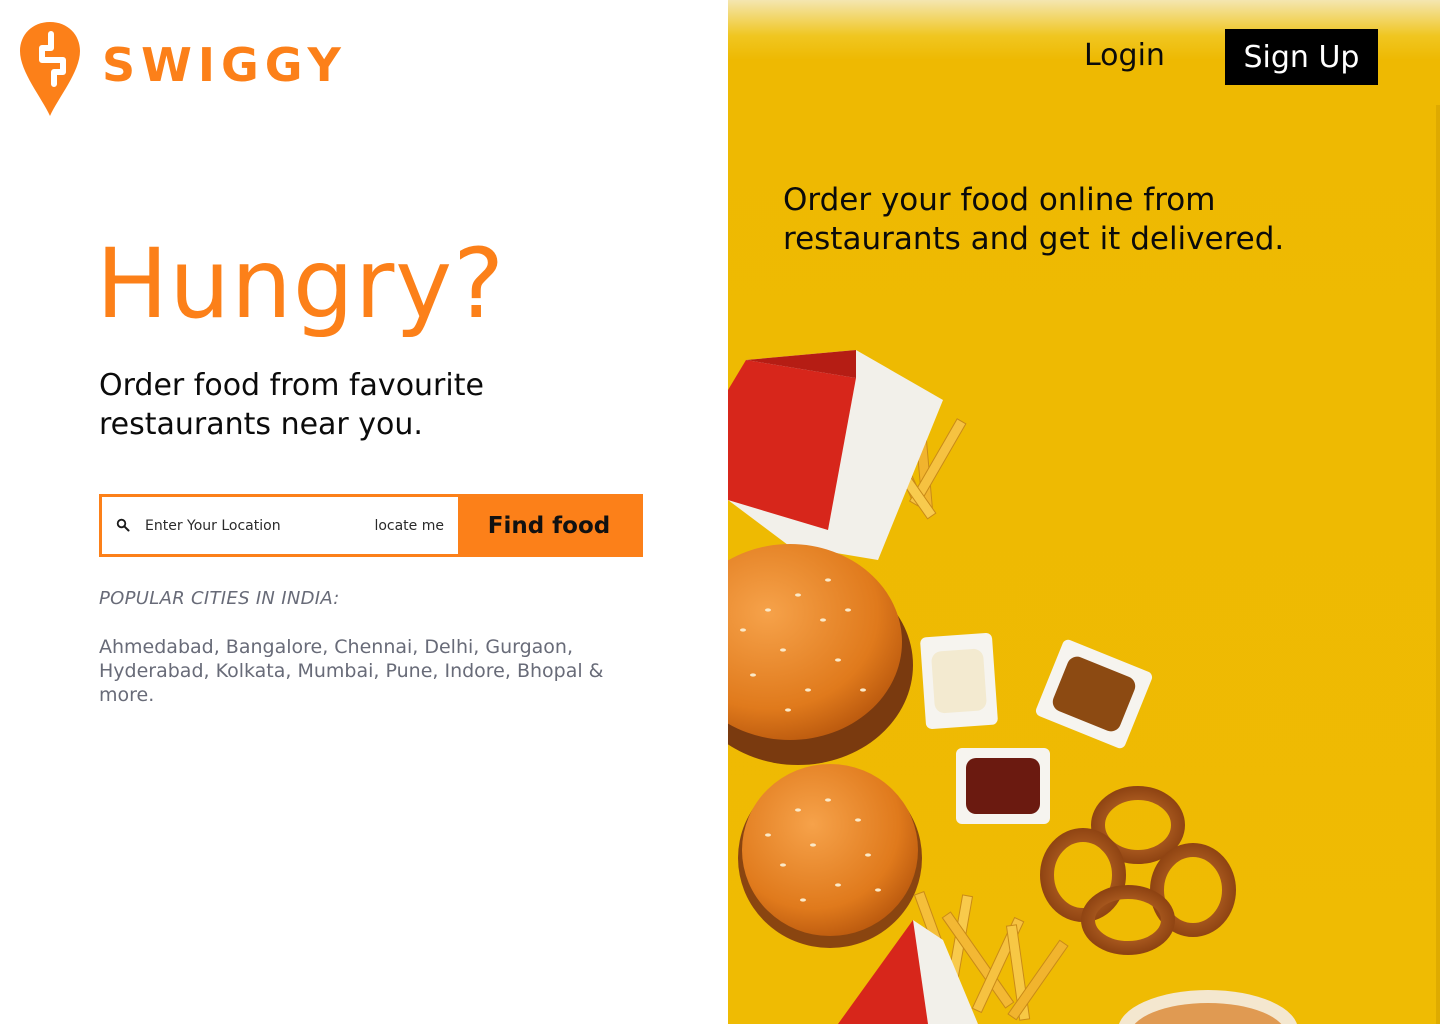  What do you see at coordinates (1138, 870) in the screenshot?
I see `onion-rings` at bounding box center [1138, 870].